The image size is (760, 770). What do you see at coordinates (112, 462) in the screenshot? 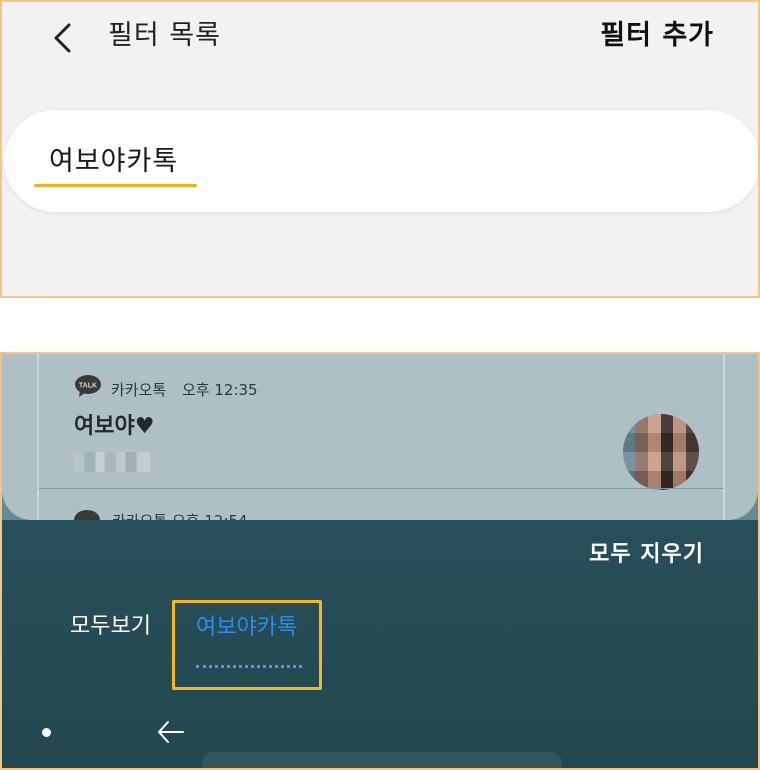
I see `notification-message-blurred` at bounding box center [112, 462].